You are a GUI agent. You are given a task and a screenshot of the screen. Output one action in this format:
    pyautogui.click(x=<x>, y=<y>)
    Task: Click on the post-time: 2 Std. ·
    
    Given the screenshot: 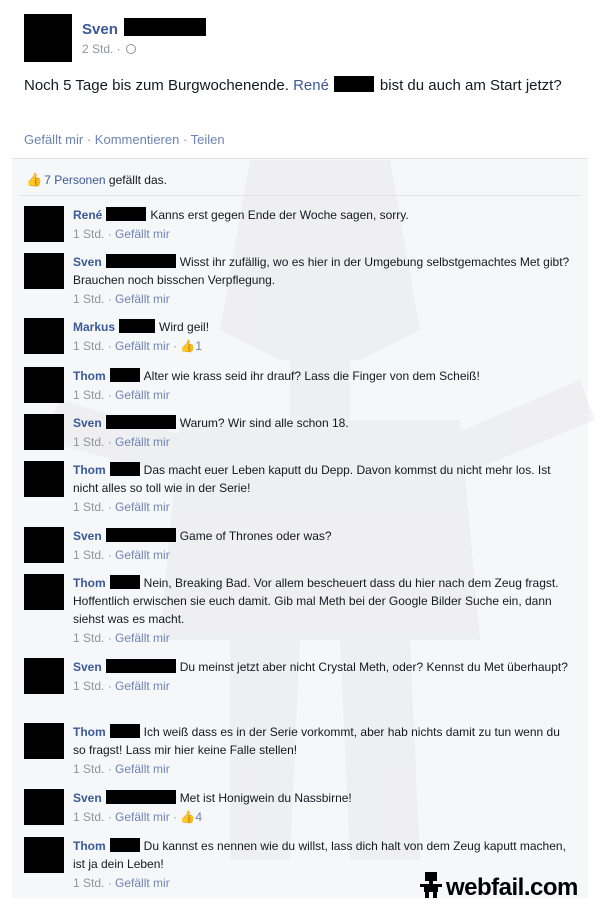 What is the action you would take?
    pyautogui.click(x=101, y=49)
    